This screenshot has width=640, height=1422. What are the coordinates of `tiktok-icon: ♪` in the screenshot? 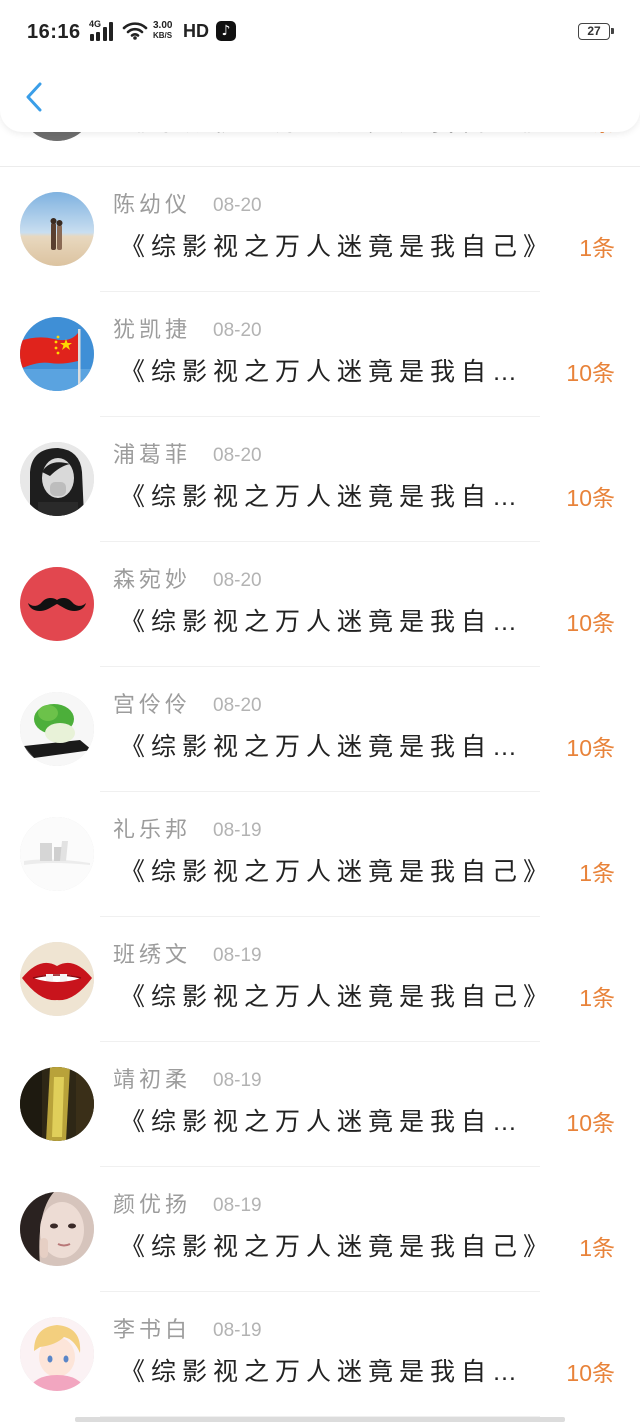 It's located at (226, 31).